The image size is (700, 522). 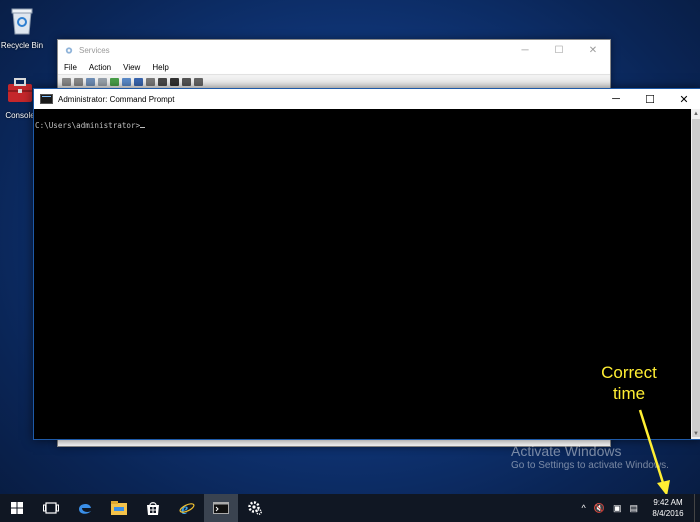 What do you see at coordinates (88, 125) in the screenshot?
I see `command-prompt-line: C:\Users\administrator>` at bounding box center [88, 125].